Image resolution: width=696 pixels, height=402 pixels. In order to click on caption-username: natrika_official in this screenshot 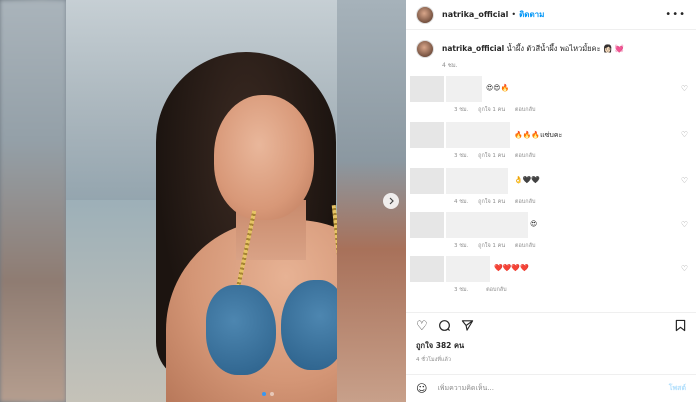, I will do `click(473, 48)`.